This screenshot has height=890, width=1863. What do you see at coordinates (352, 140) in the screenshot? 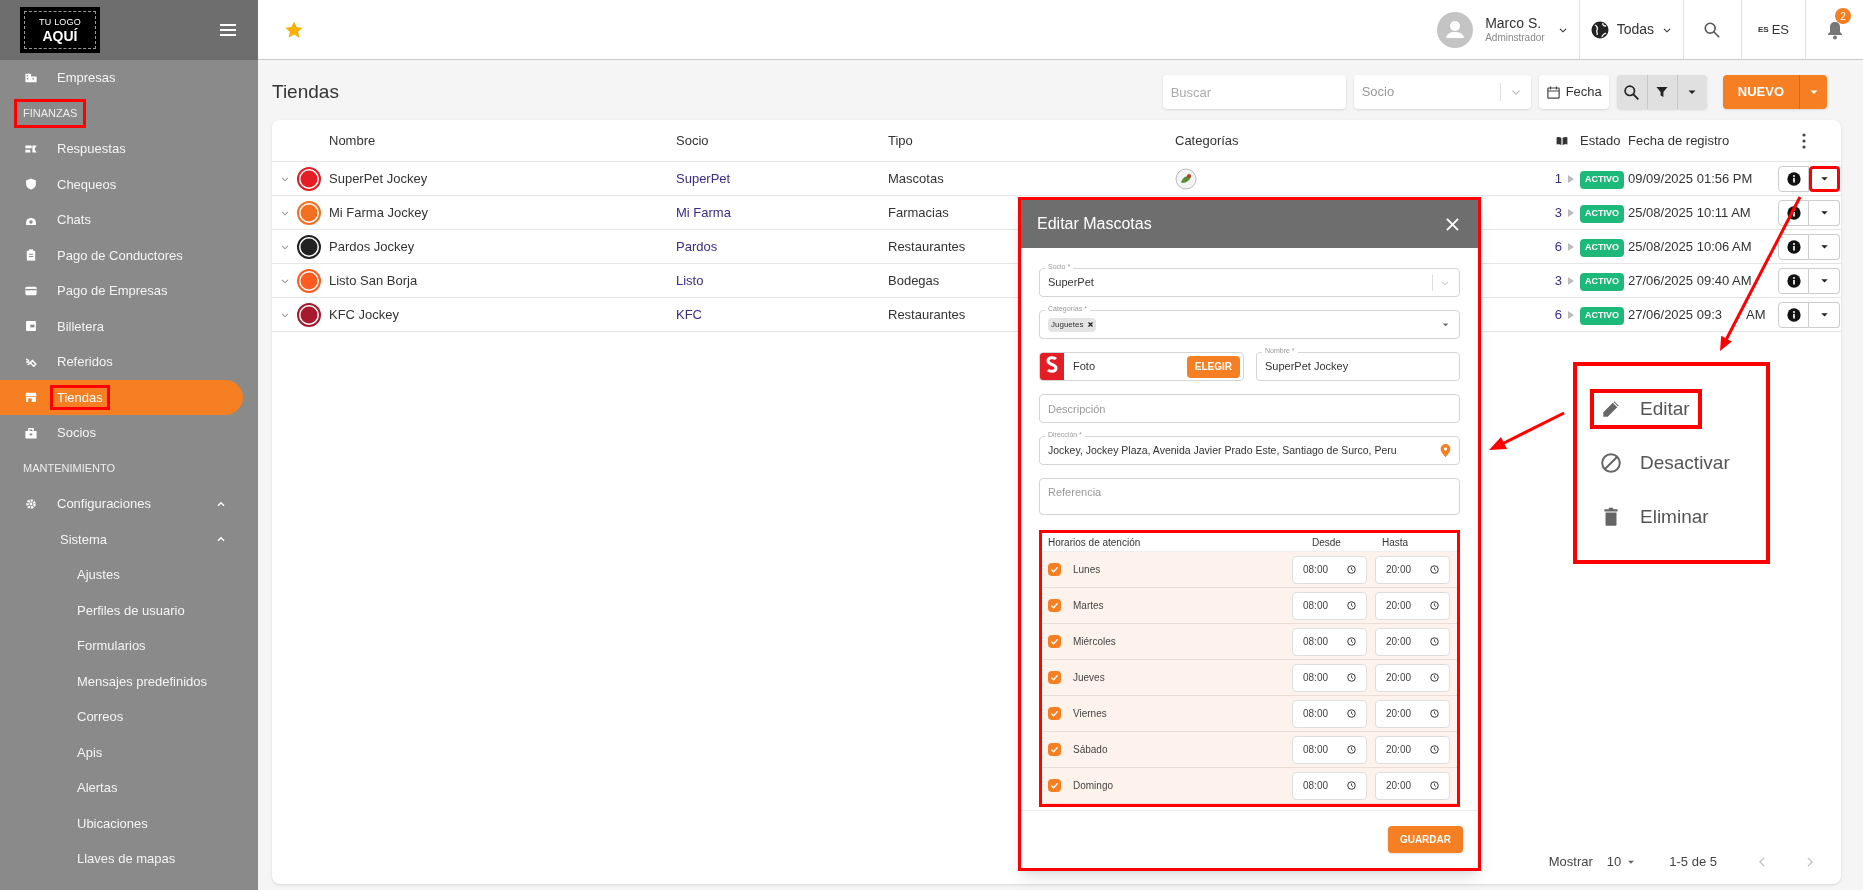
I see `column-header: Nombre` at bounding box center [352, 140].